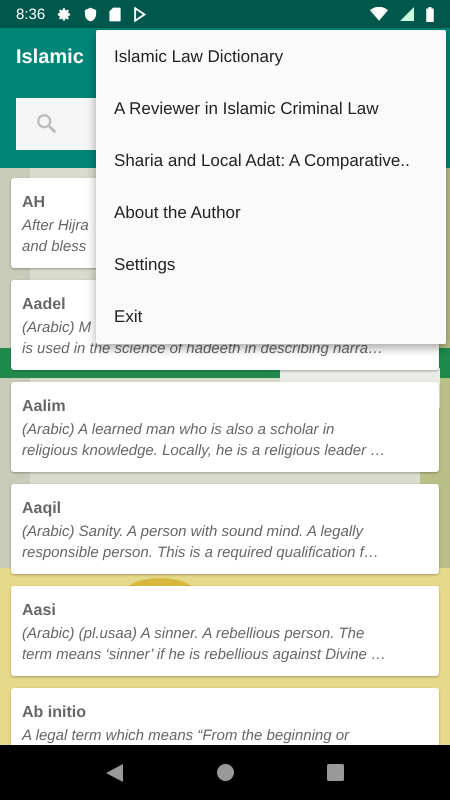  I want to click on term-title: Aalim, so click(44, 407).